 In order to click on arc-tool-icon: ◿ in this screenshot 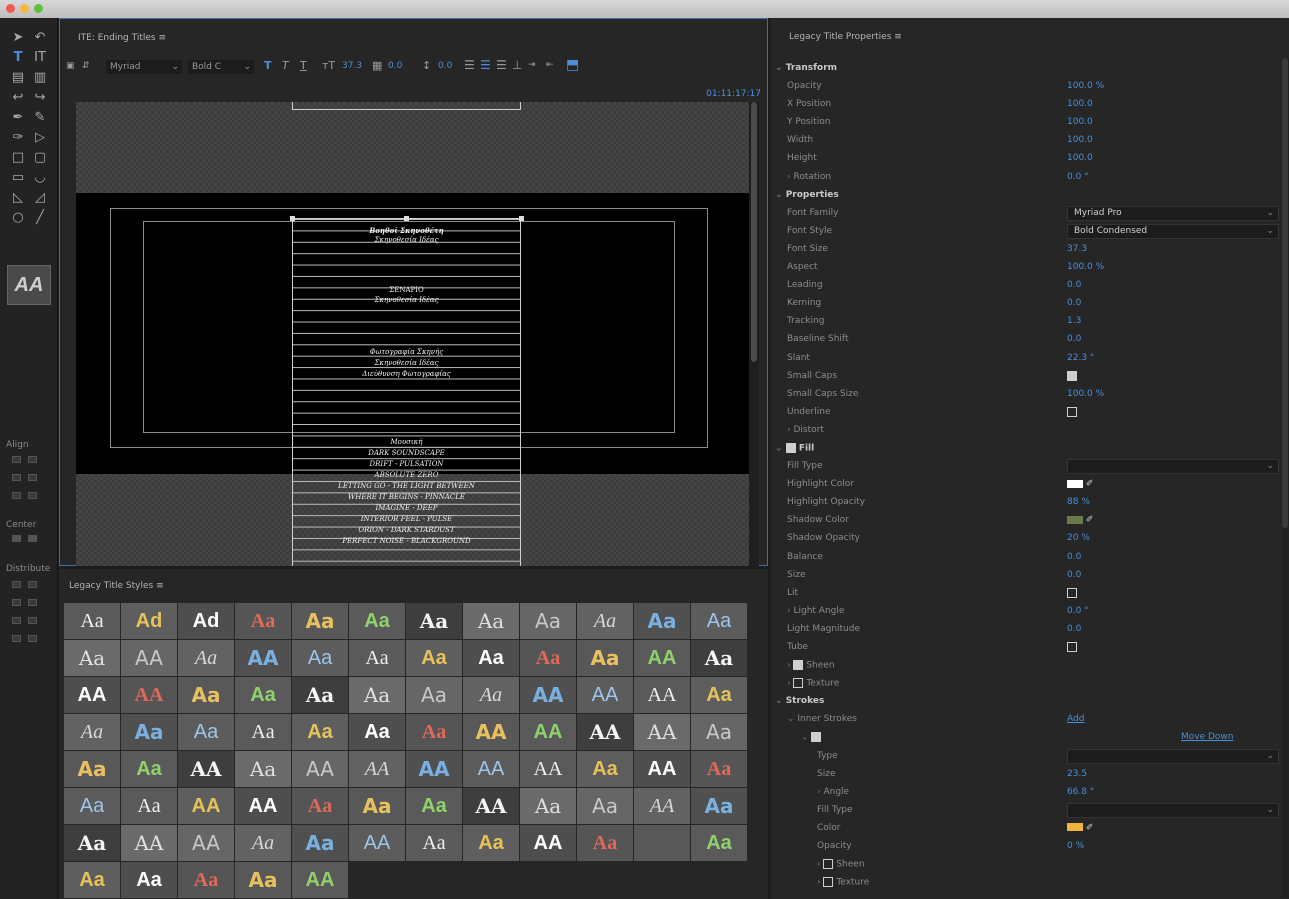, I will do `click(40, 198)`.